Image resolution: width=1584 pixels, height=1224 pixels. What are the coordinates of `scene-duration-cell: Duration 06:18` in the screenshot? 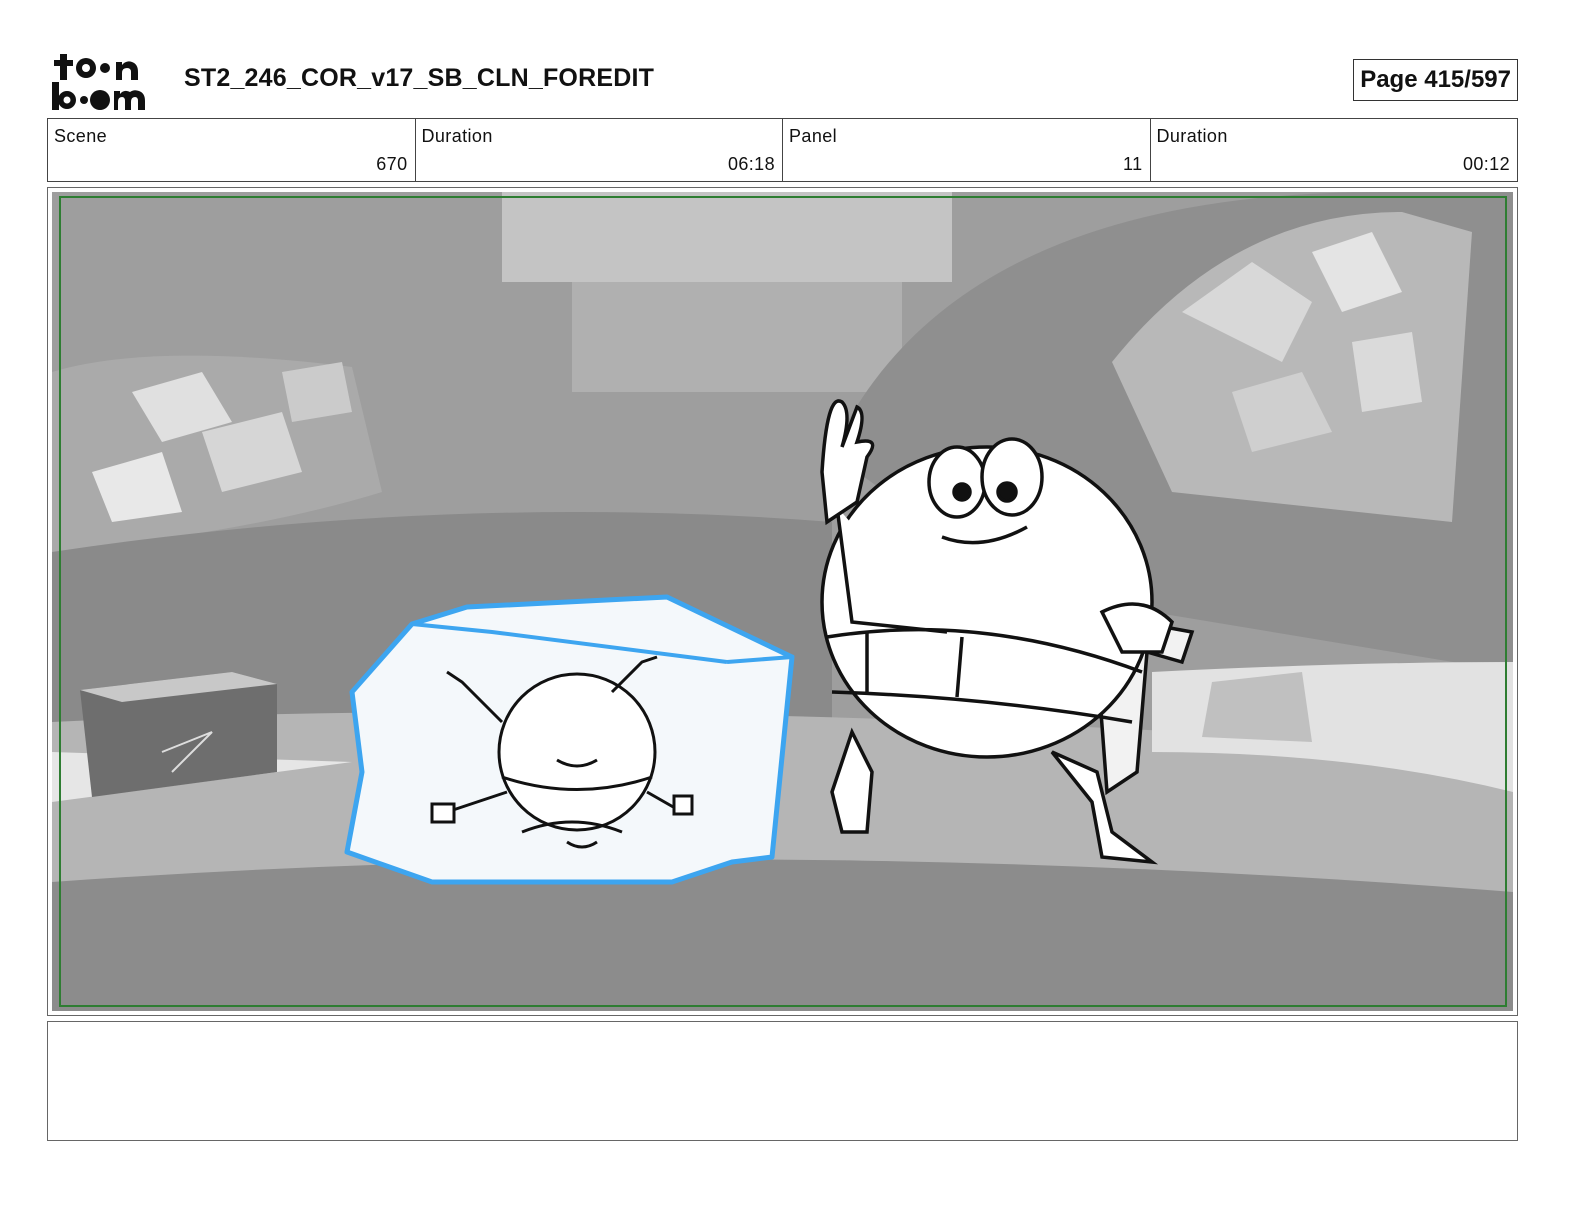 It's located at (599, 150).